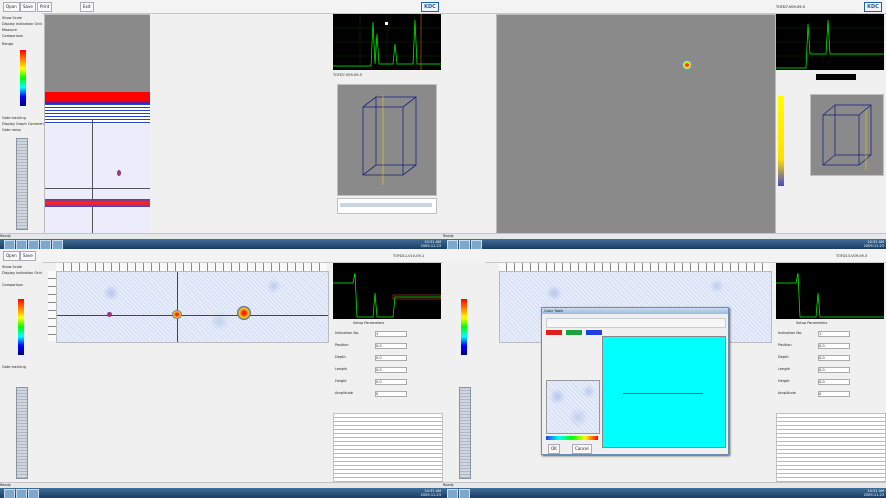 The height and width of the screenshot is (498, 886). What do you see at coordinates (574, 332) in the screenshot?
I see `green-swatch` at bounding box center [574, 332].